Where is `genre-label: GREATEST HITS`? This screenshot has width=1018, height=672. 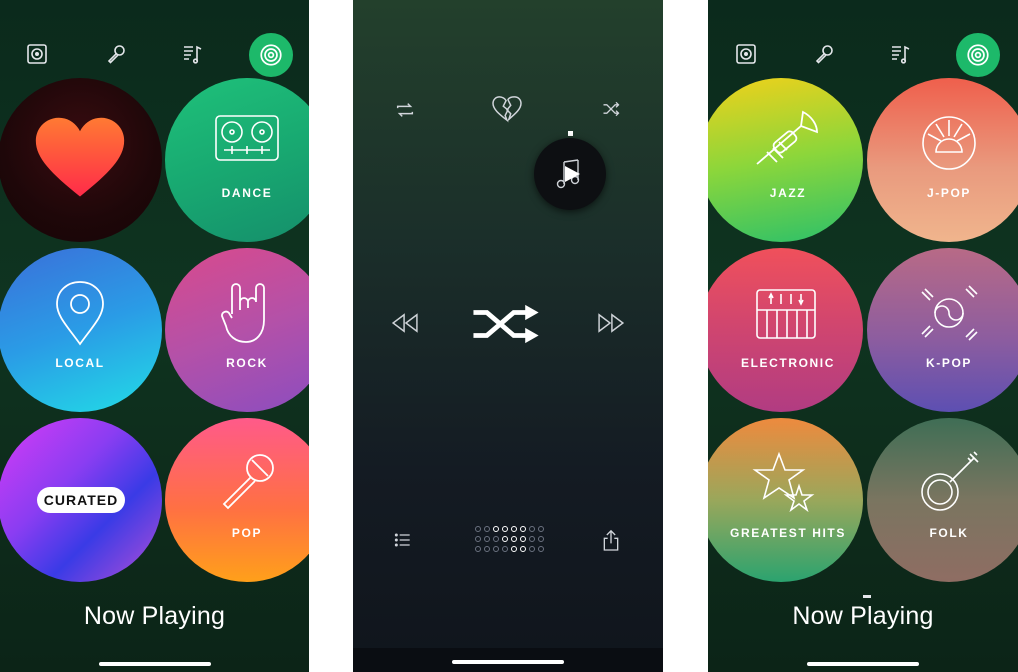
genre-label: GREATEST HITS is located at coordinates (788, 533).